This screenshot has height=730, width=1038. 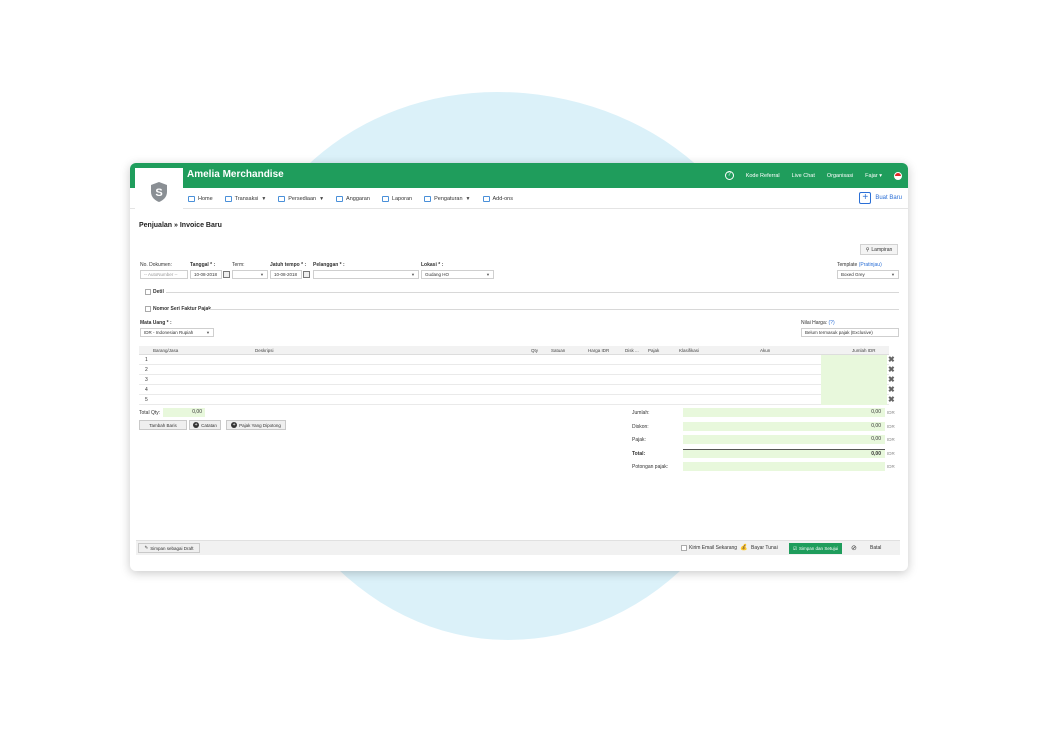 What do you see at coordinates (850, 332) in the screenshot?
I see `price-value-select: Belum termasuk pajak (Exclusive)` at bounding box center [850, 332].